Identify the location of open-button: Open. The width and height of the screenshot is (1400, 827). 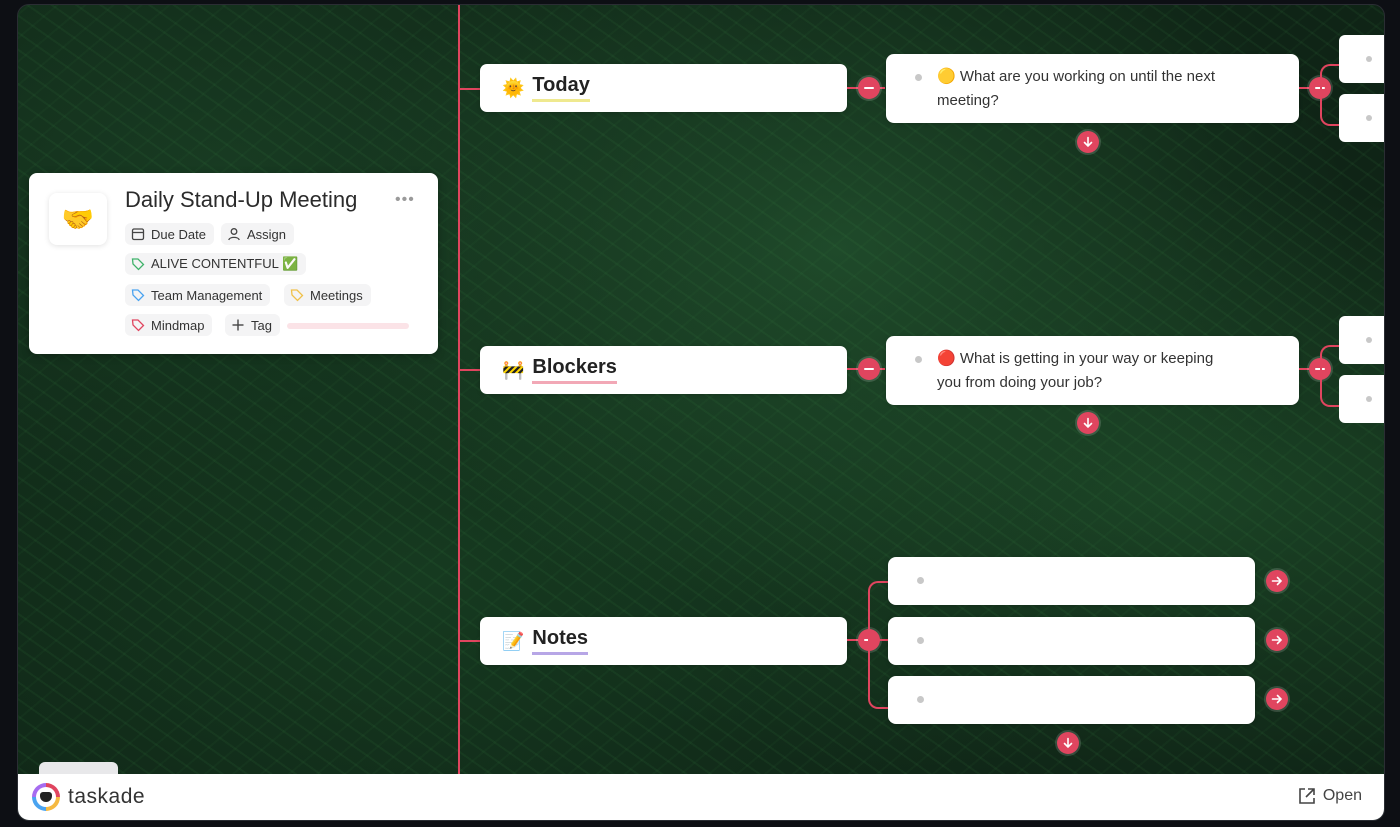
(1329, 796).